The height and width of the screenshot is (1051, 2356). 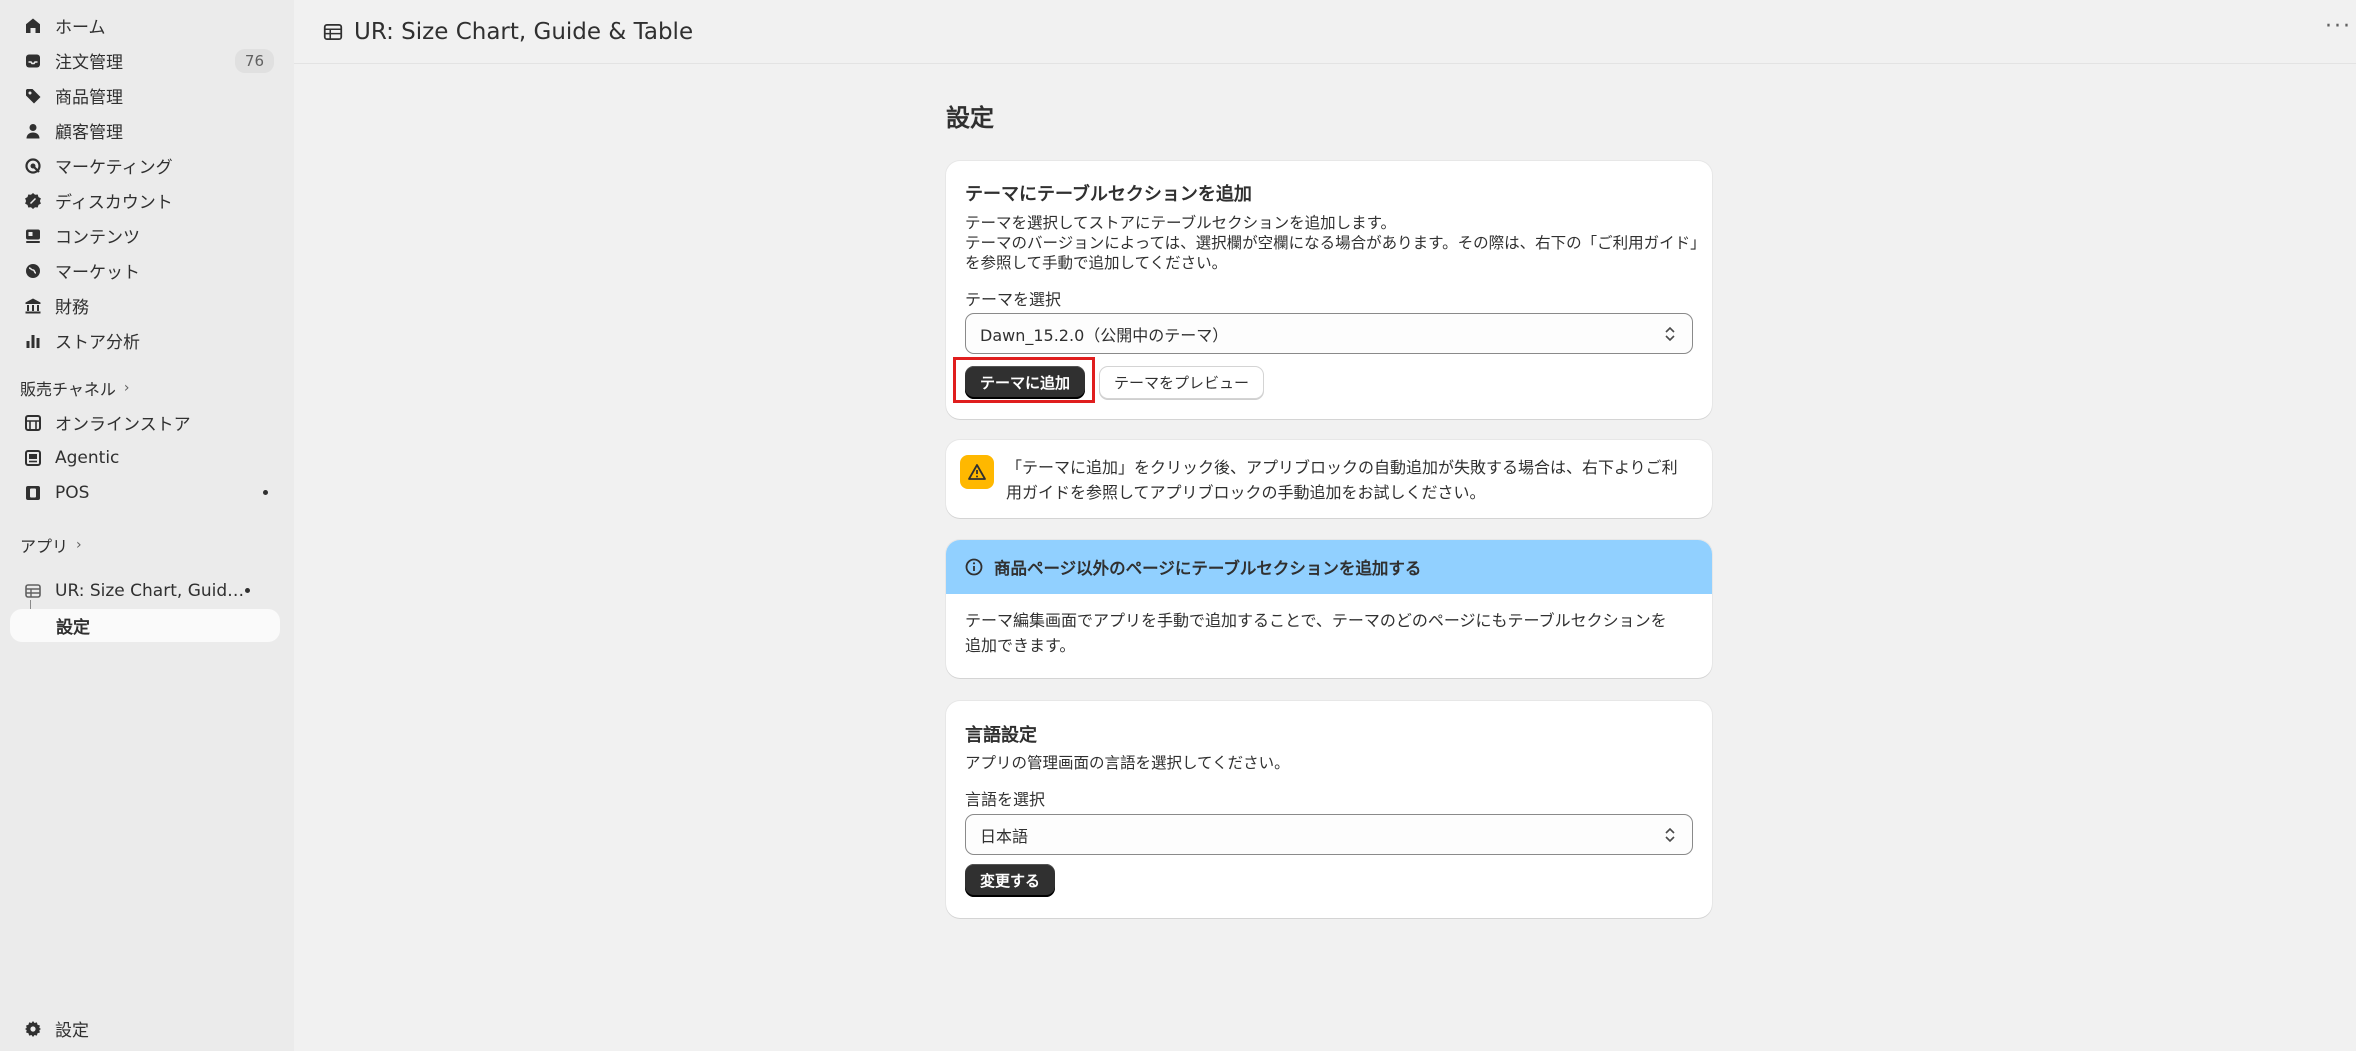 What do you see at coordinates (145, 305) in the screenshot?
I see `sidebar-item-finance: 財務` at bounding box center [145, 305].